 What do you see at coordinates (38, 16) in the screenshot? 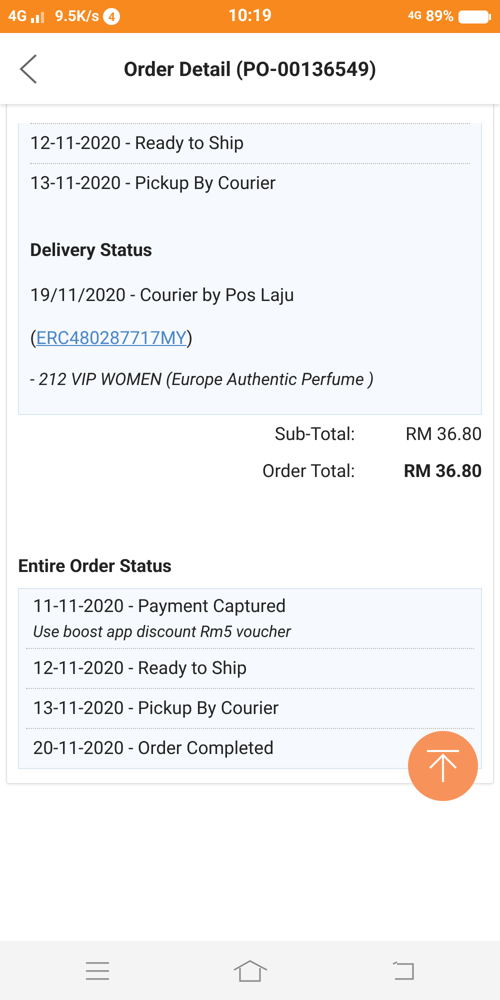
I see `signal-icon` at bounding box center [38, 16].